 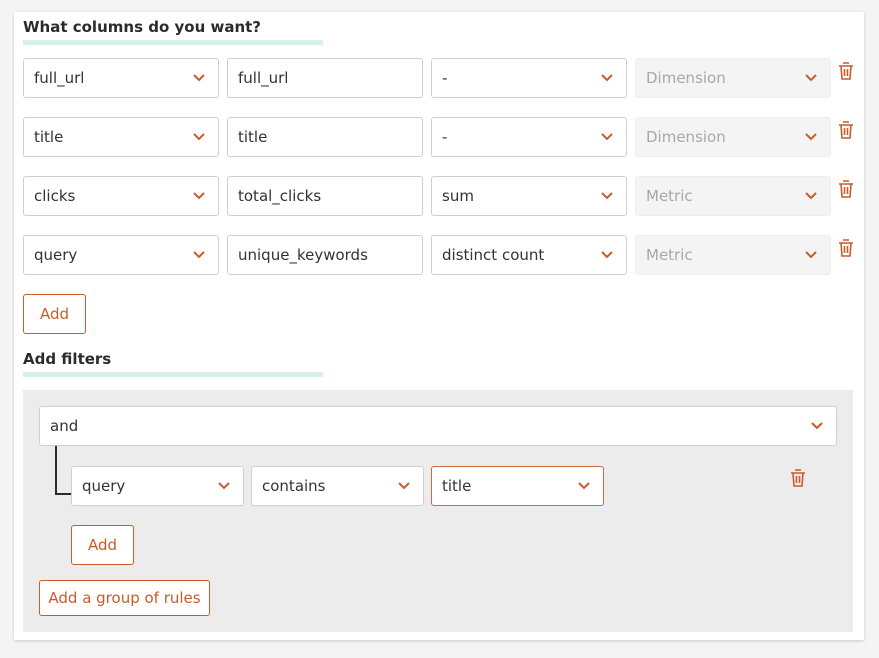 I want to click on rule-field-select: query, so click(x=157, y=486).